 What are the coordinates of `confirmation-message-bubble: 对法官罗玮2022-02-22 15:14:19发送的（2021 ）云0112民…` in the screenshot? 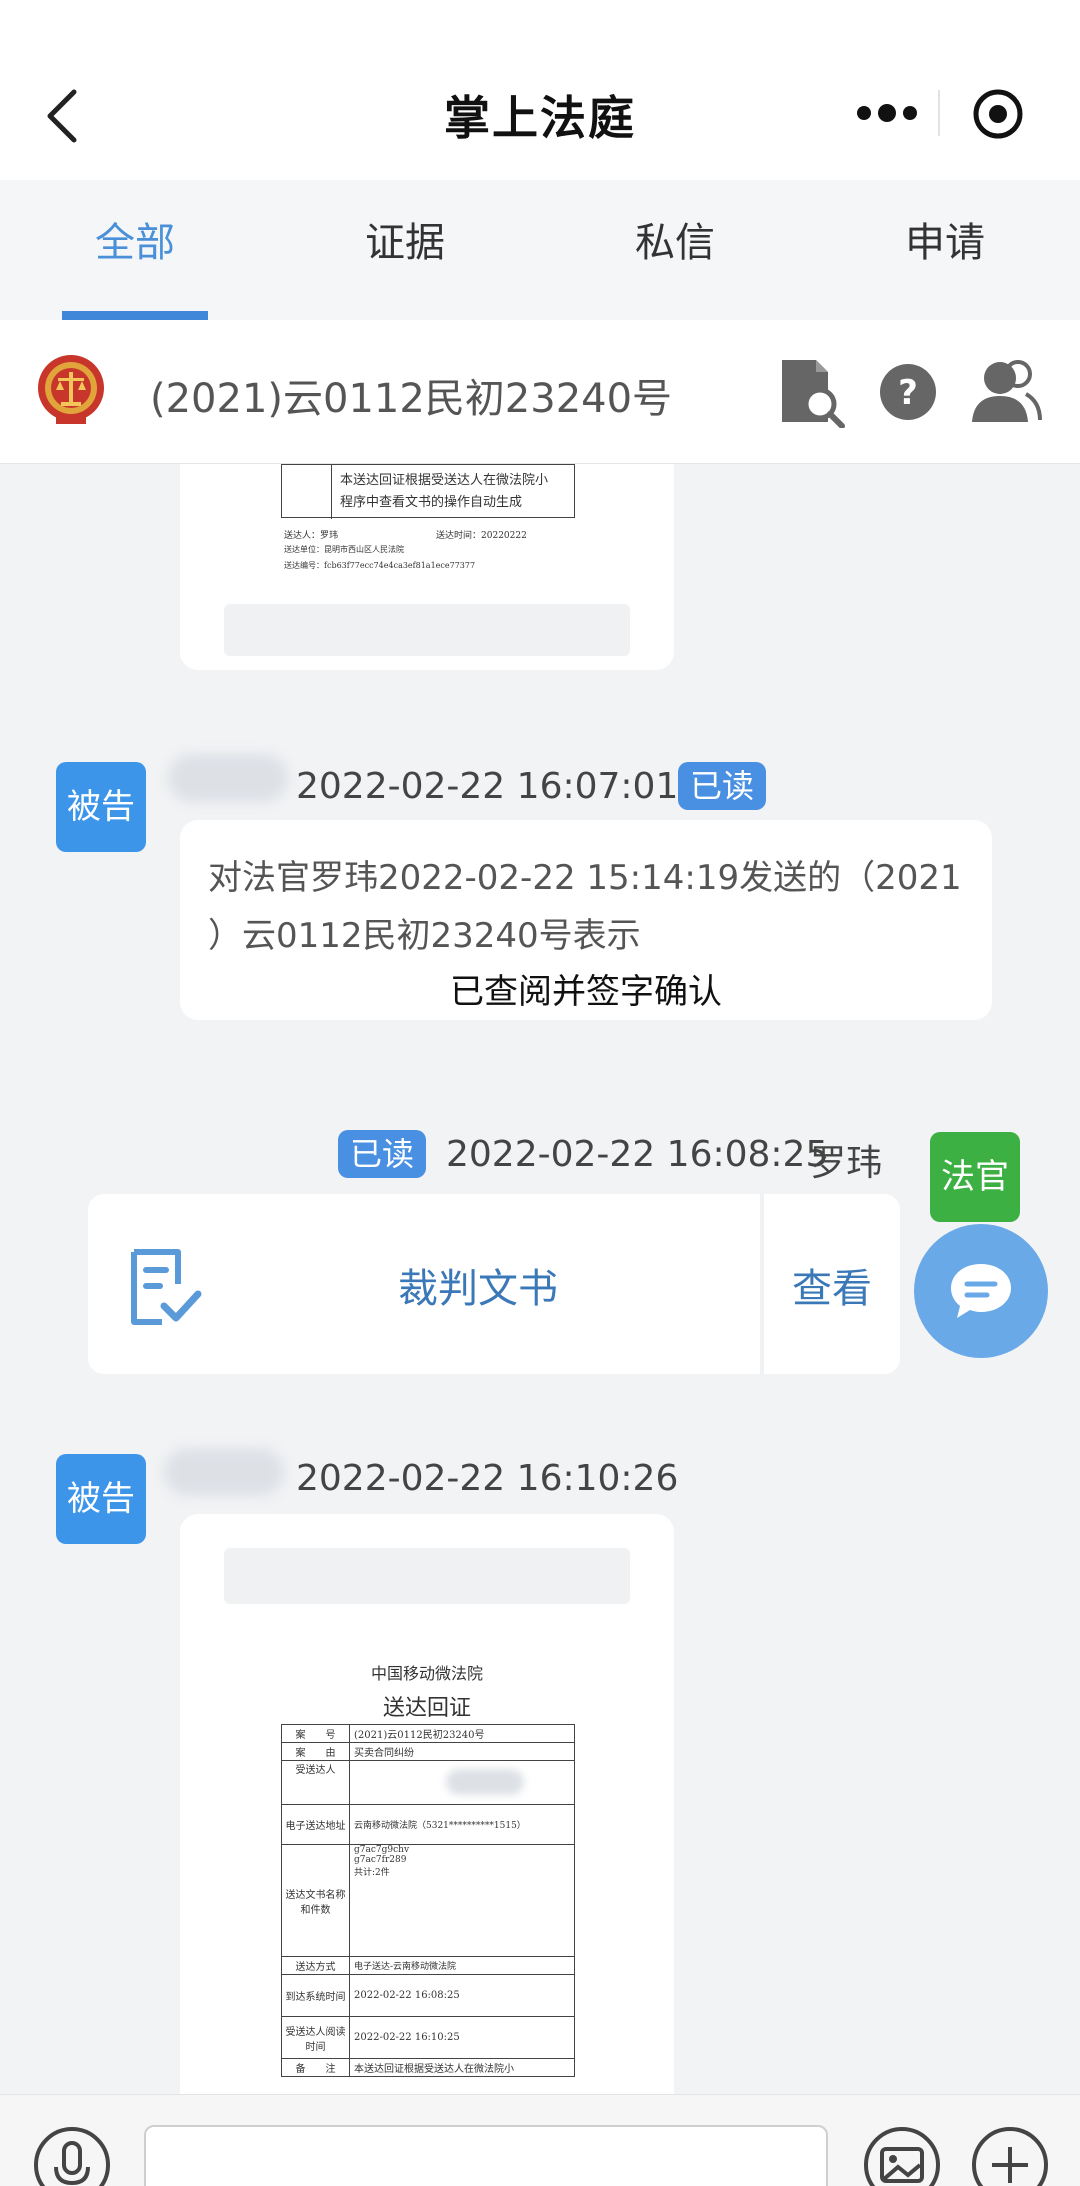 It's located at (586, 920).